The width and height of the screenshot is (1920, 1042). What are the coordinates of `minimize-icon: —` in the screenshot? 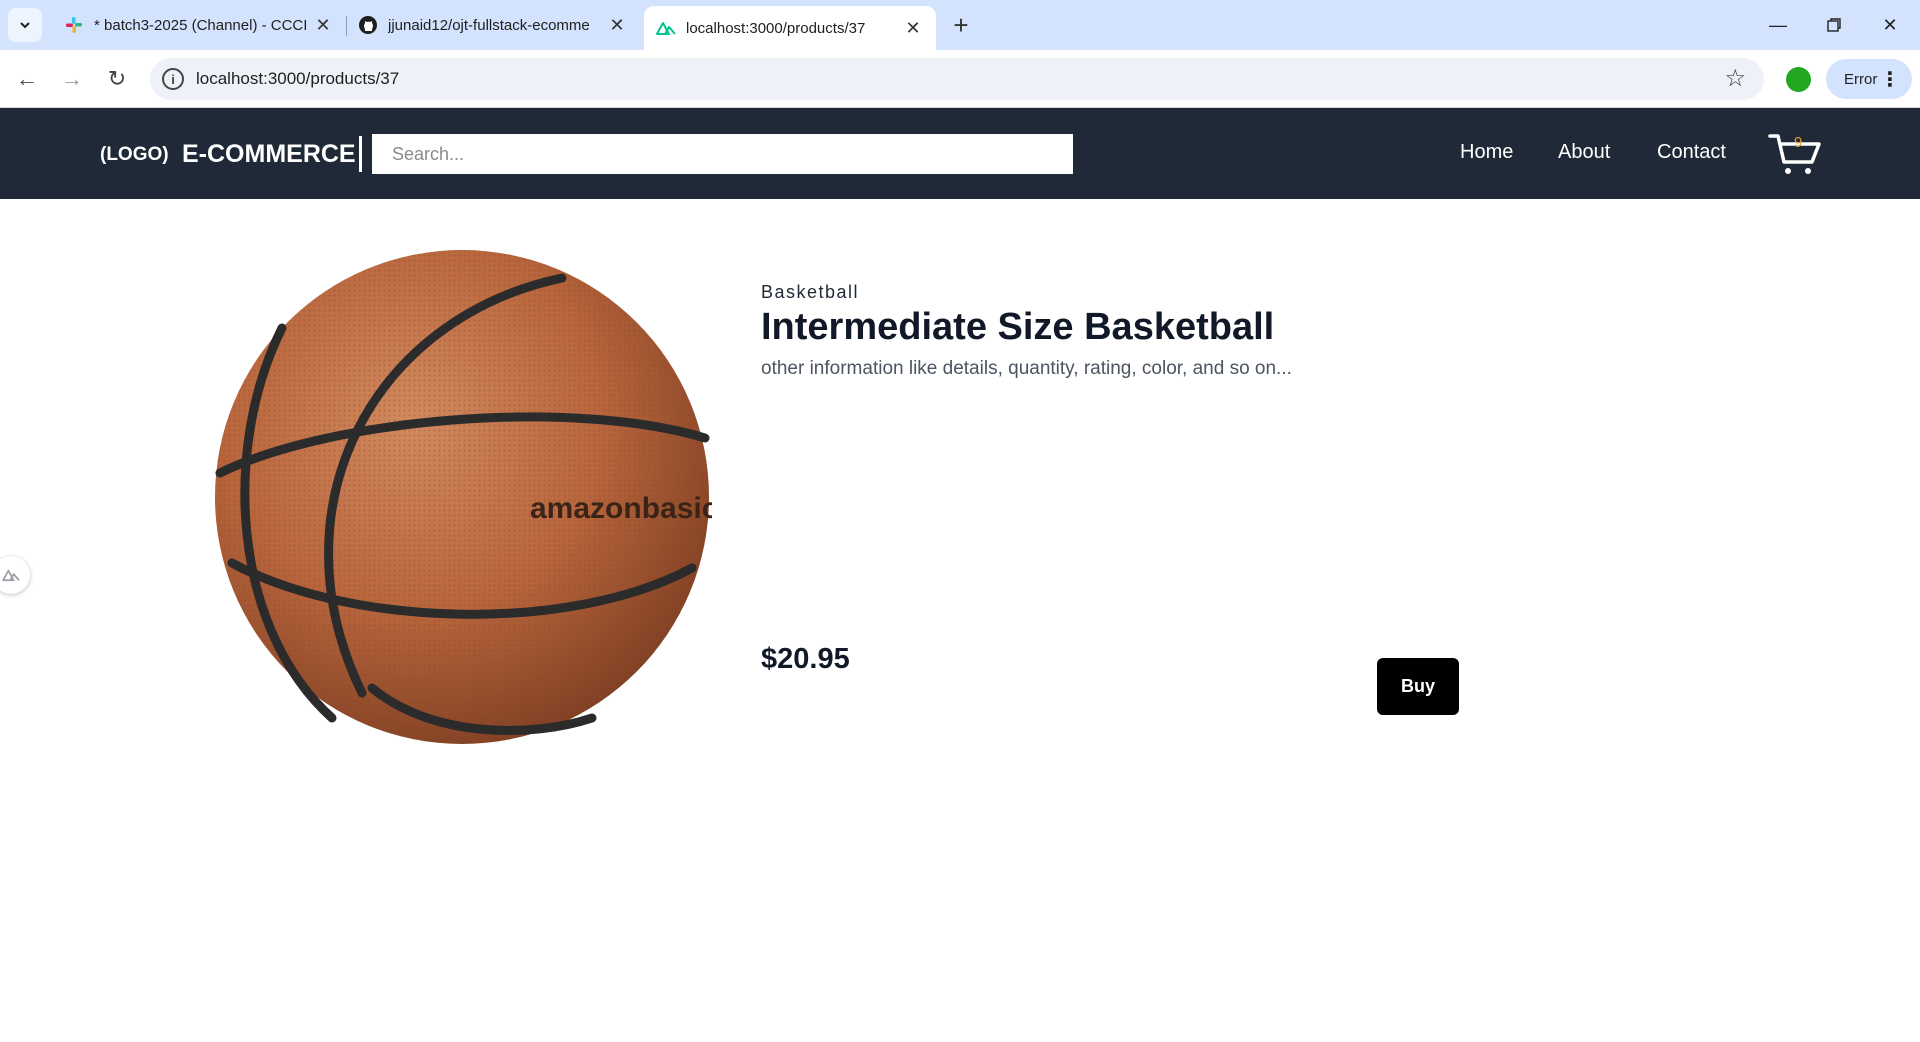 It's located at (1778, 24).